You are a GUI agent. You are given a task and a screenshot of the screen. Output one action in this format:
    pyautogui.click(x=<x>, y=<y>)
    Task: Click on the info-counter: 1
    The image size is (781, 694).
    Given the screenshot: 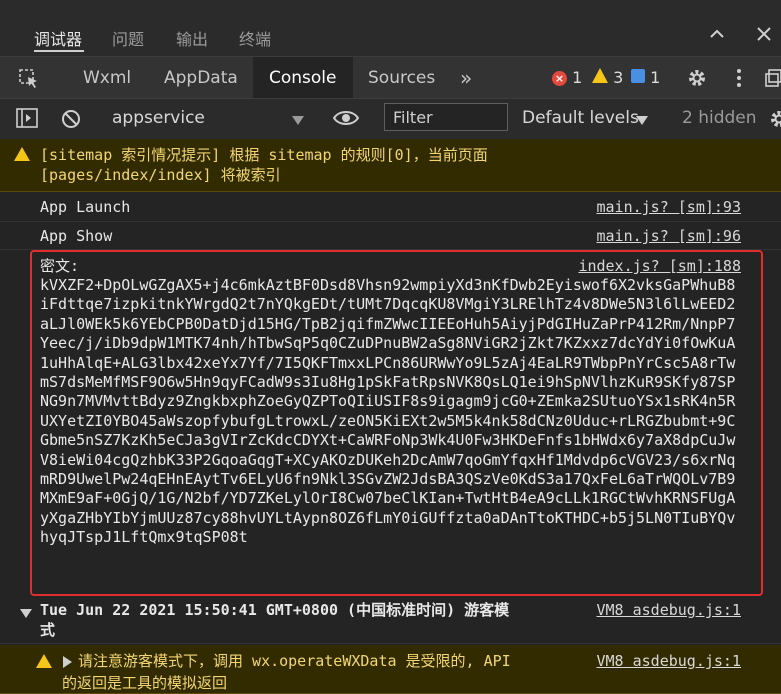 What is the action you would take?
    pyautogui.click(x=645, y=77)
    